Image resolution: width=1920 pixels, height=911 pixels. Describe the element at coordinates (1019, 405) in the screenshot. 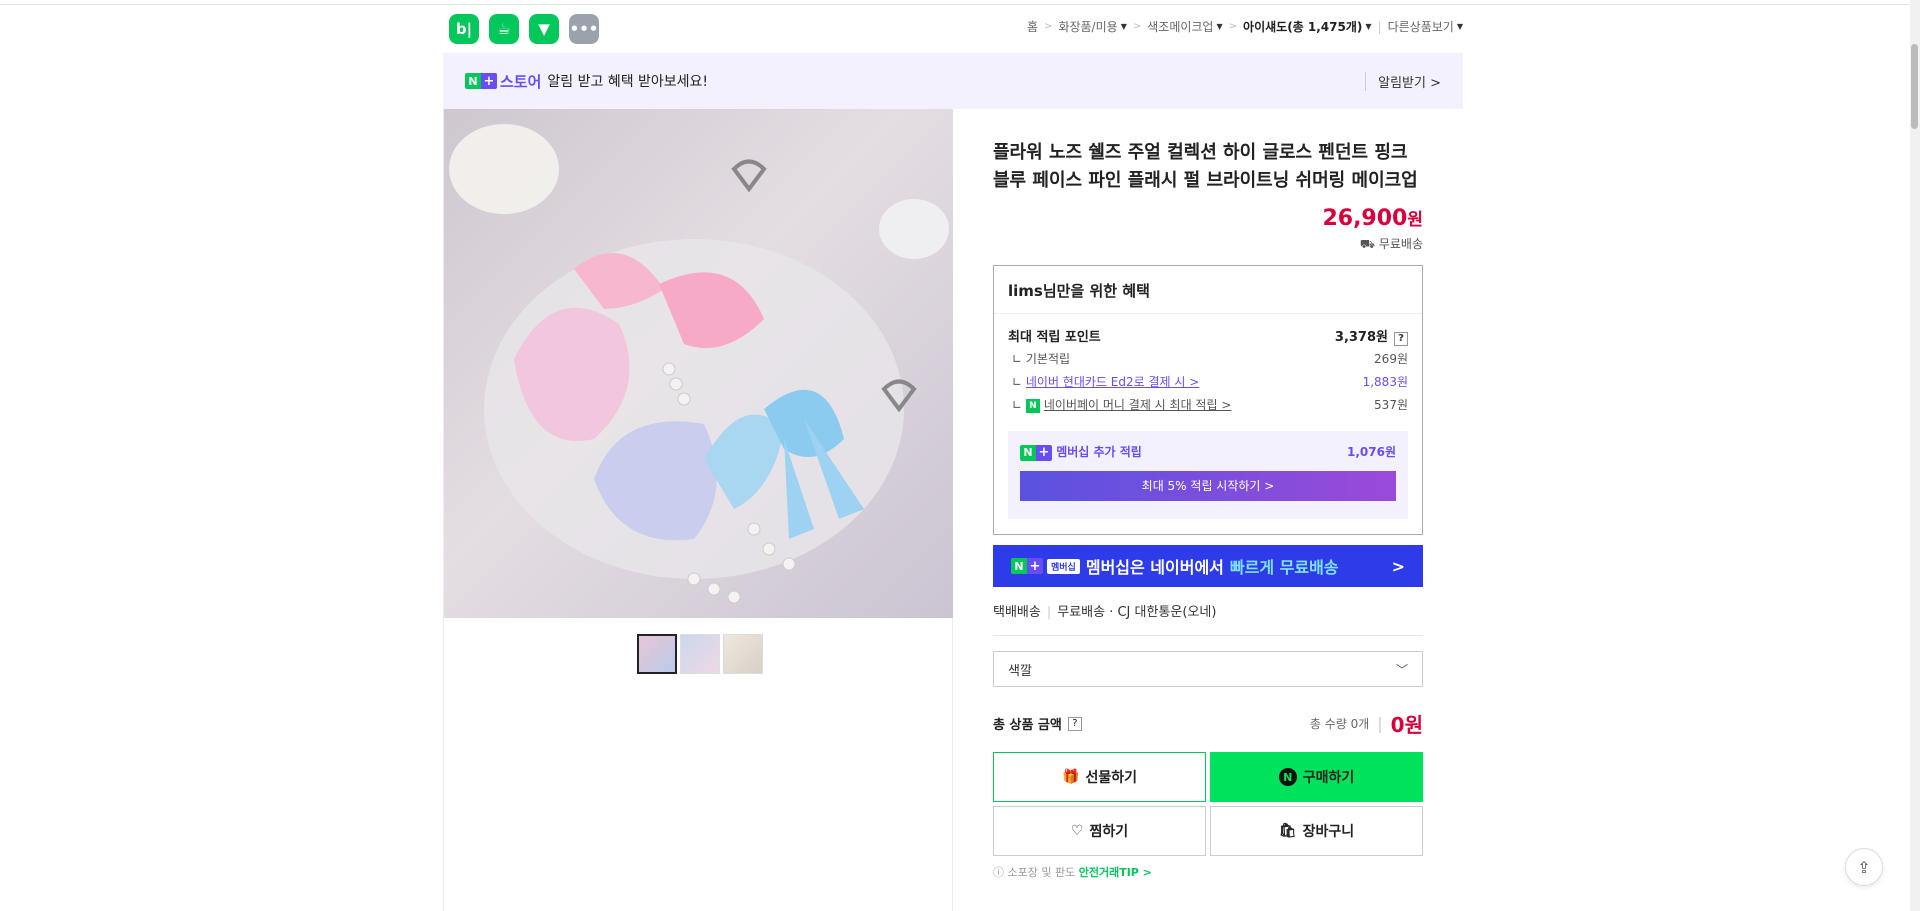

I see `indent-icon: ∟` at that location.